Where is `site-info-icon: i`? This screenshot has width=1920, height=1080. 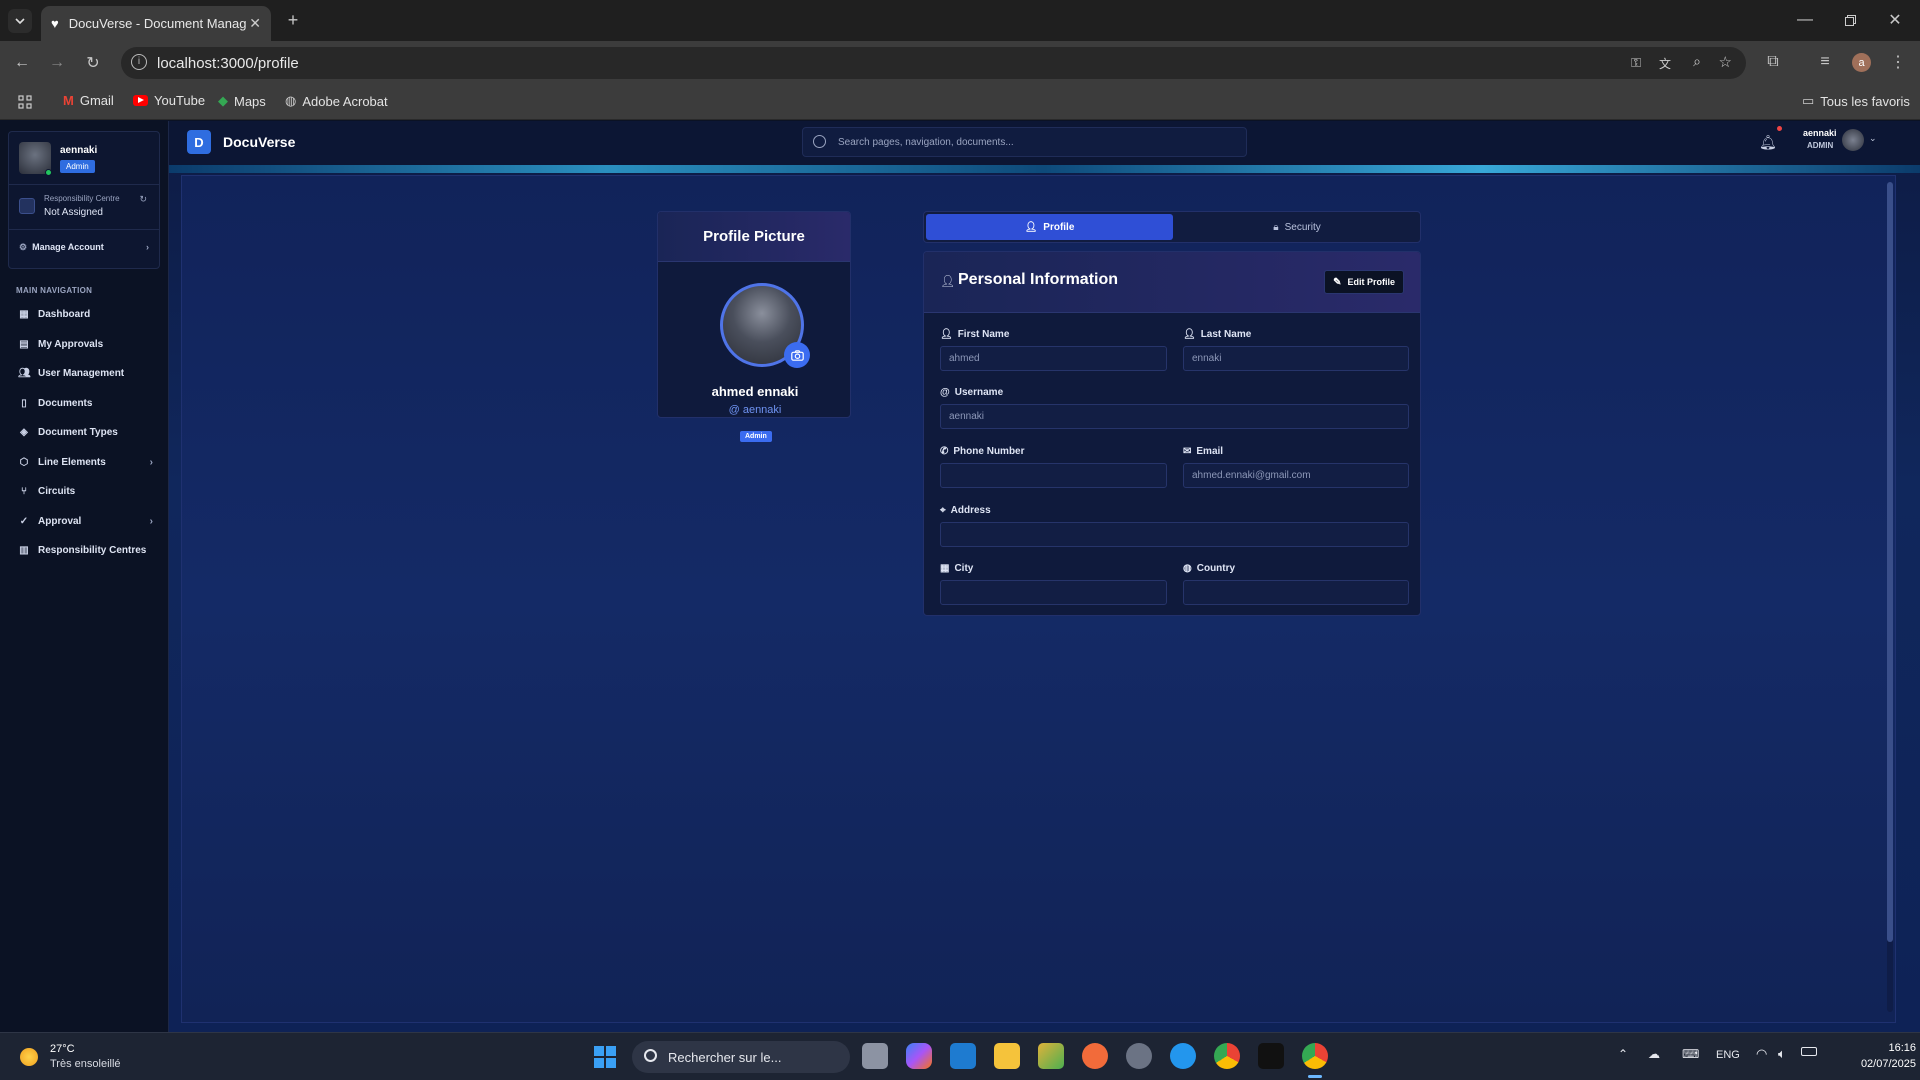
site-info-icon: i is located at coordinates (139, 62).